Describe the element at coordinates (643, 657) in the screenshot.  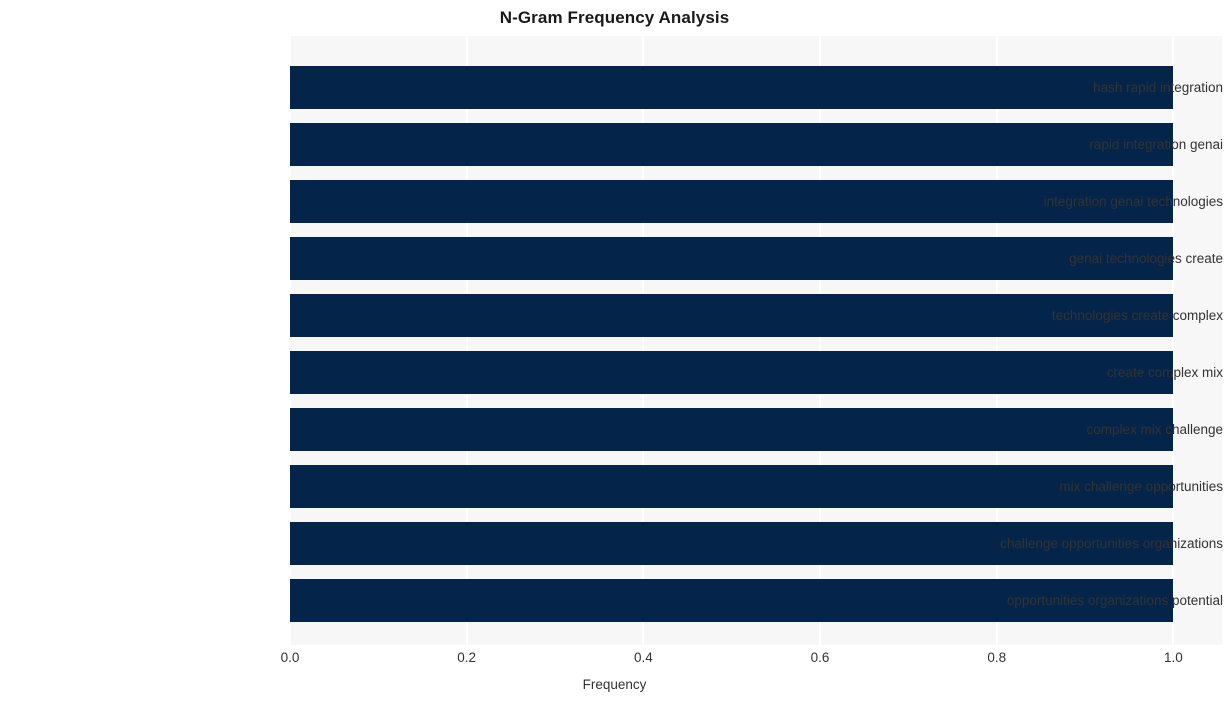
I see `x-axis-tick-label: 0.4` at that location.